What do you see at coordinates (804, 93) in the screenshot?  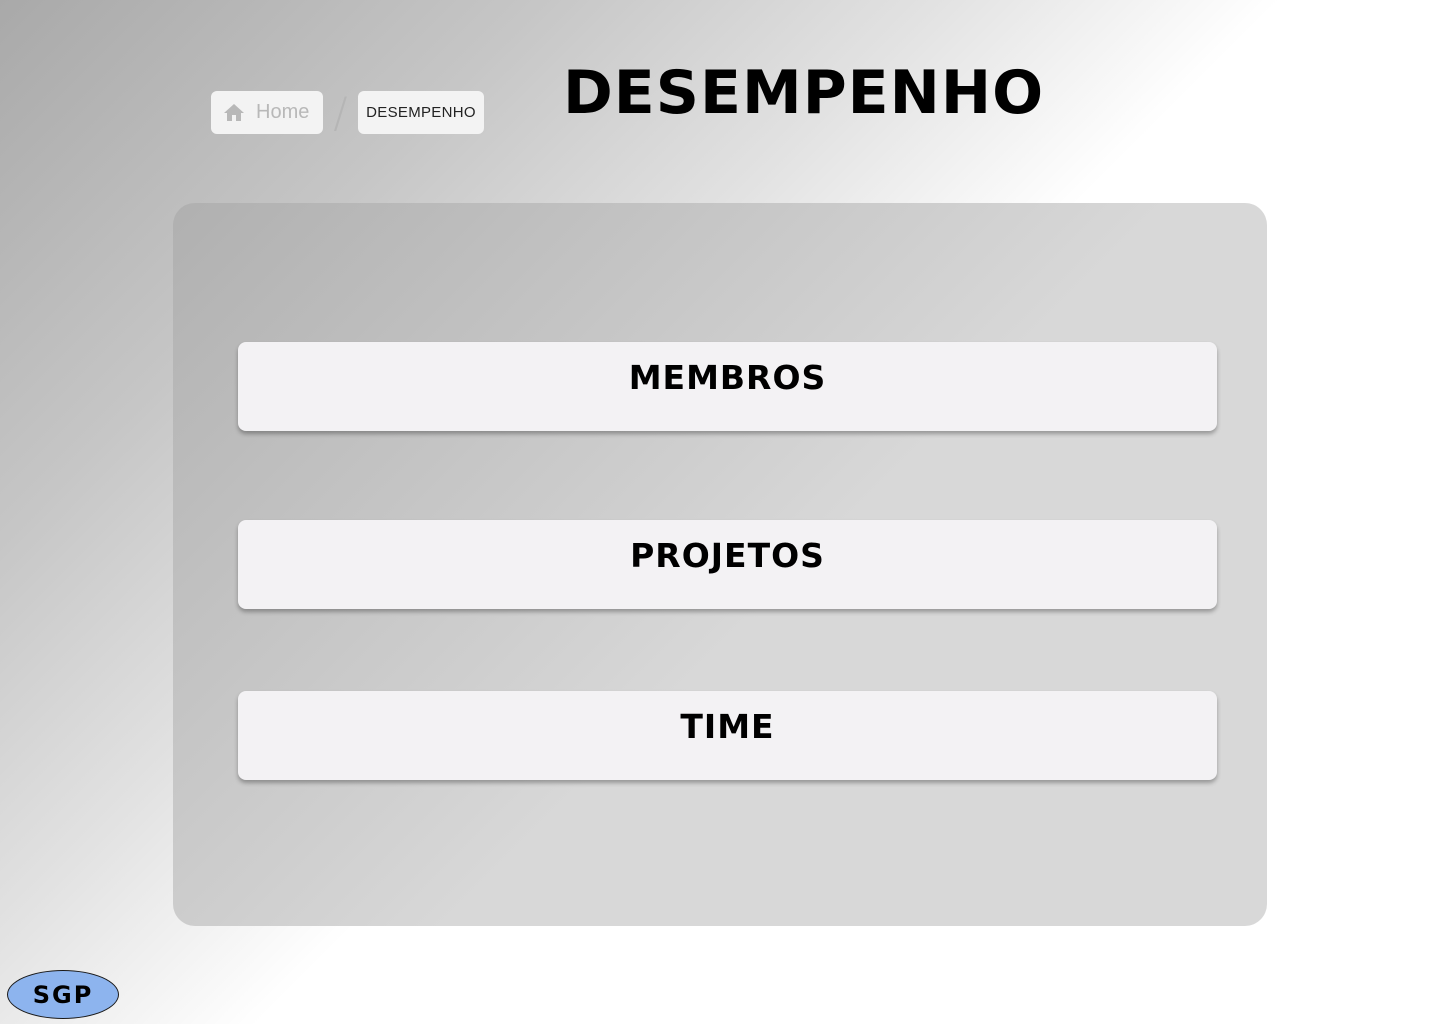 I see `page-title: DESEMPENHO` at bounding box center [804, 93].